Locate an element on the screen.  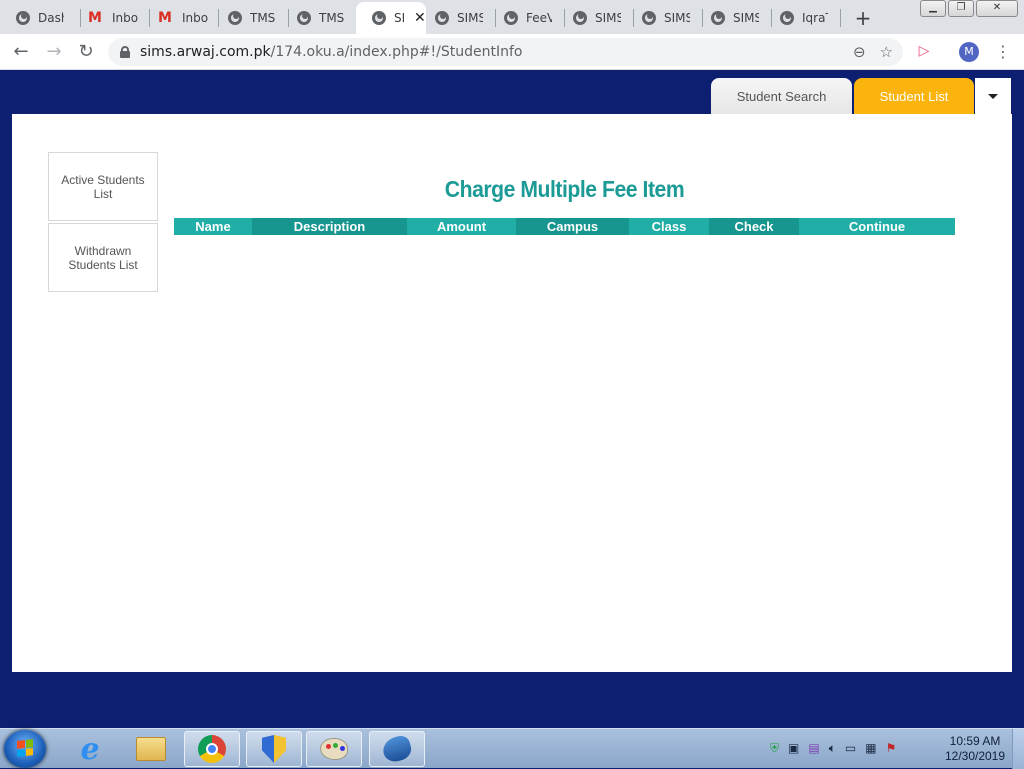
column-header-amount: Amount is located at coordinates (461, 226).